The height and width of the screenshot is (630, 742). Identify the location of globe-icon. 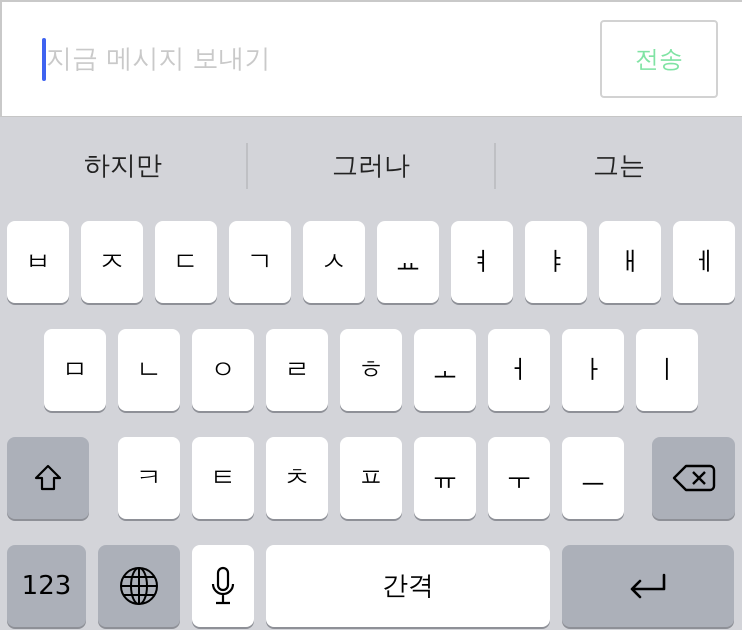
(139, 586).